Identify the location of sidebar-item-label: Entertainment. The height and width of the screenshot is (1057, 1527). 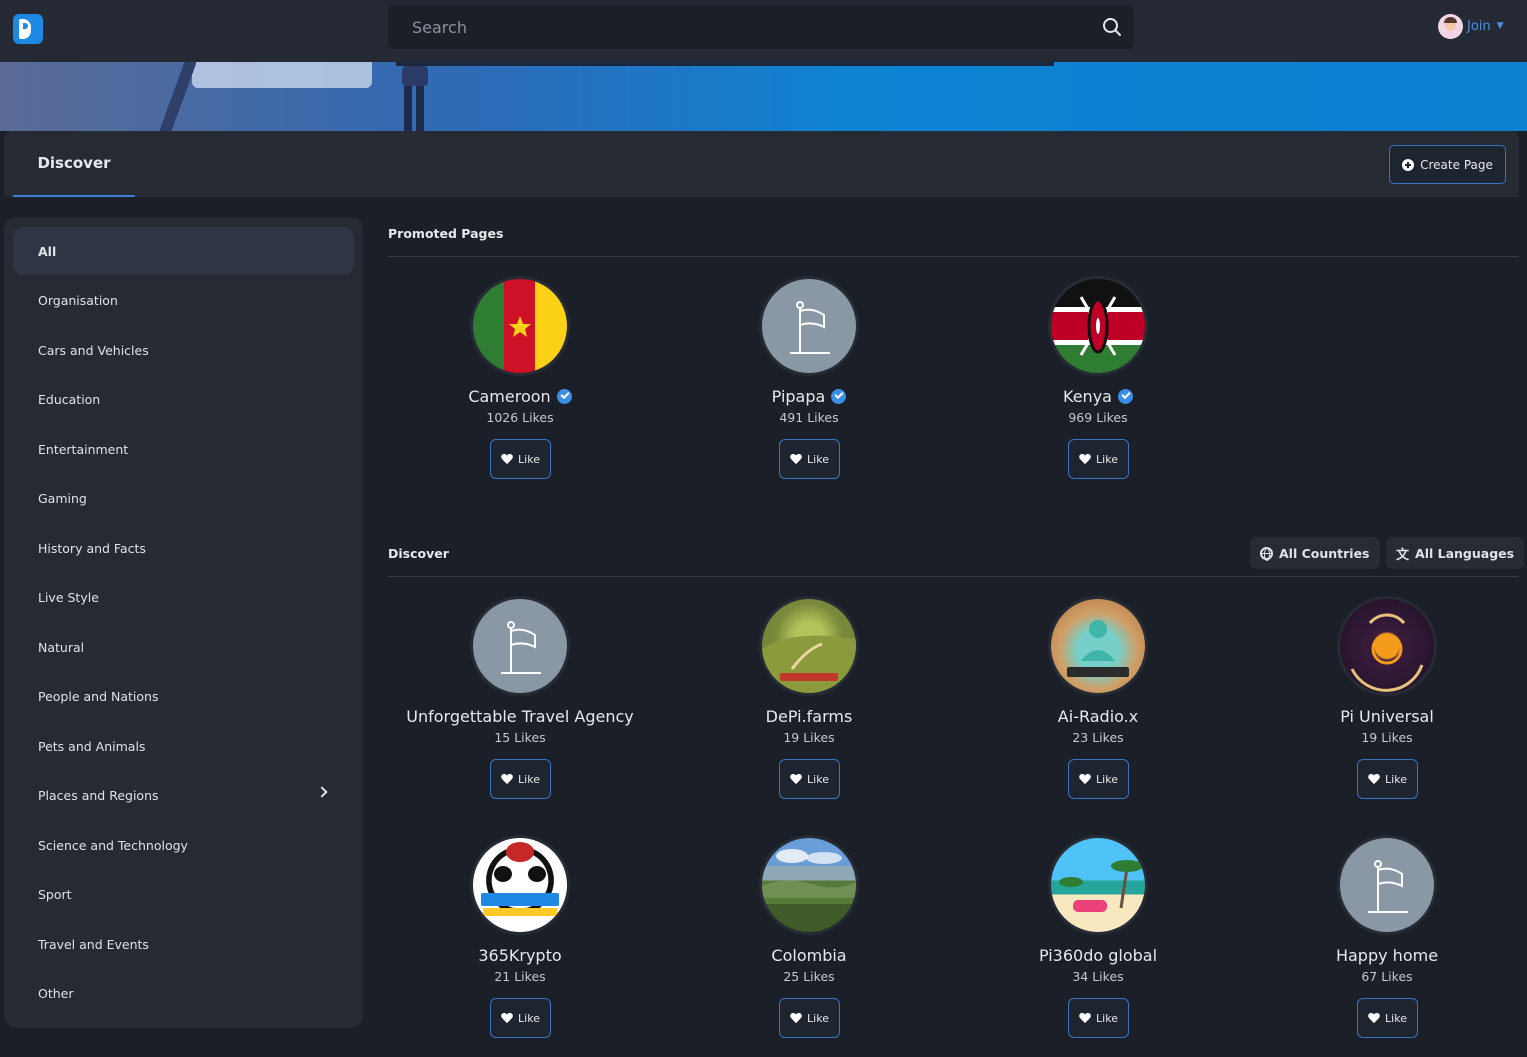
(83, 449).